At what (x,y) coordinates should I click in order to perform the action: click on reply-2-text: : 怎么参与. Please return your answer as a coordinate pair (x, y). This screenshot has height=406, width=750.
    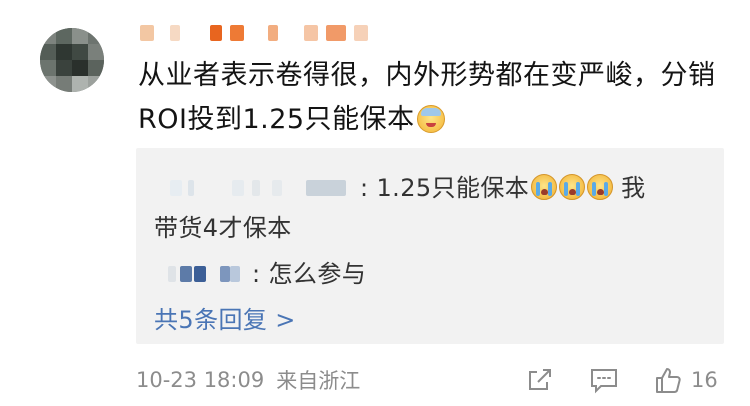
    Looking at the image, I should click on (309, 274).